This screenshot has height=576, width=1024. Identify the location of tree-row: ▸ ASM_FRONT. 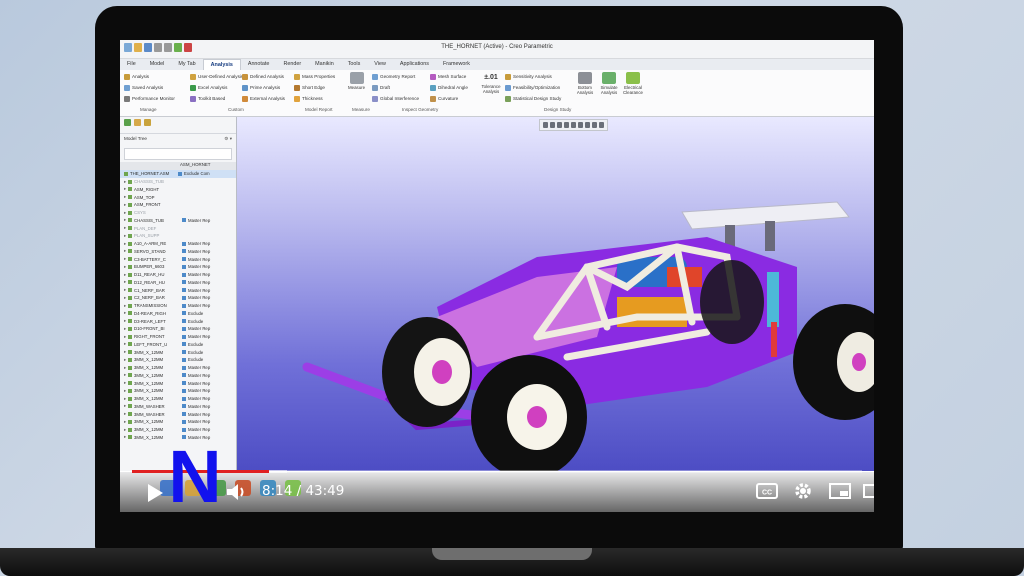
(178, 205).